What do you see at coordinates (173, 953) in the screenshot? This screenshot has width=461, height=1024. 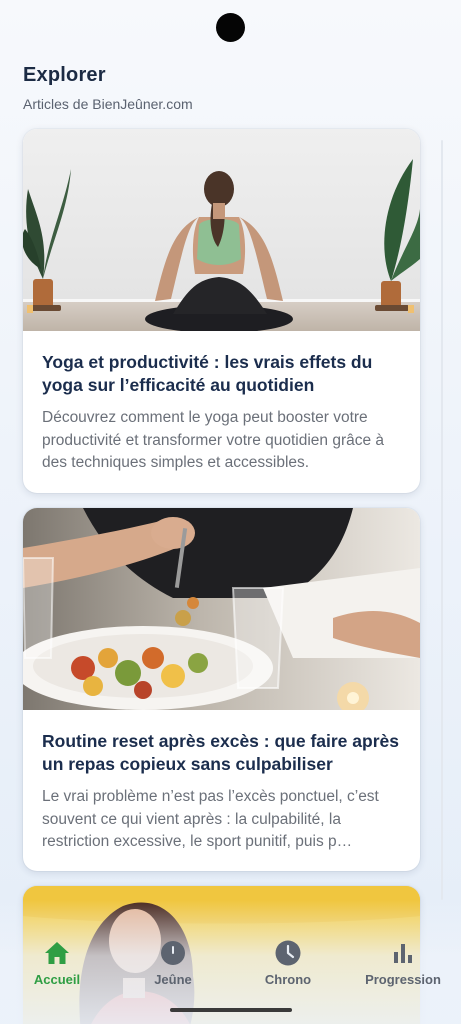 I see `timer-icon` at bounding box center [173, 953].